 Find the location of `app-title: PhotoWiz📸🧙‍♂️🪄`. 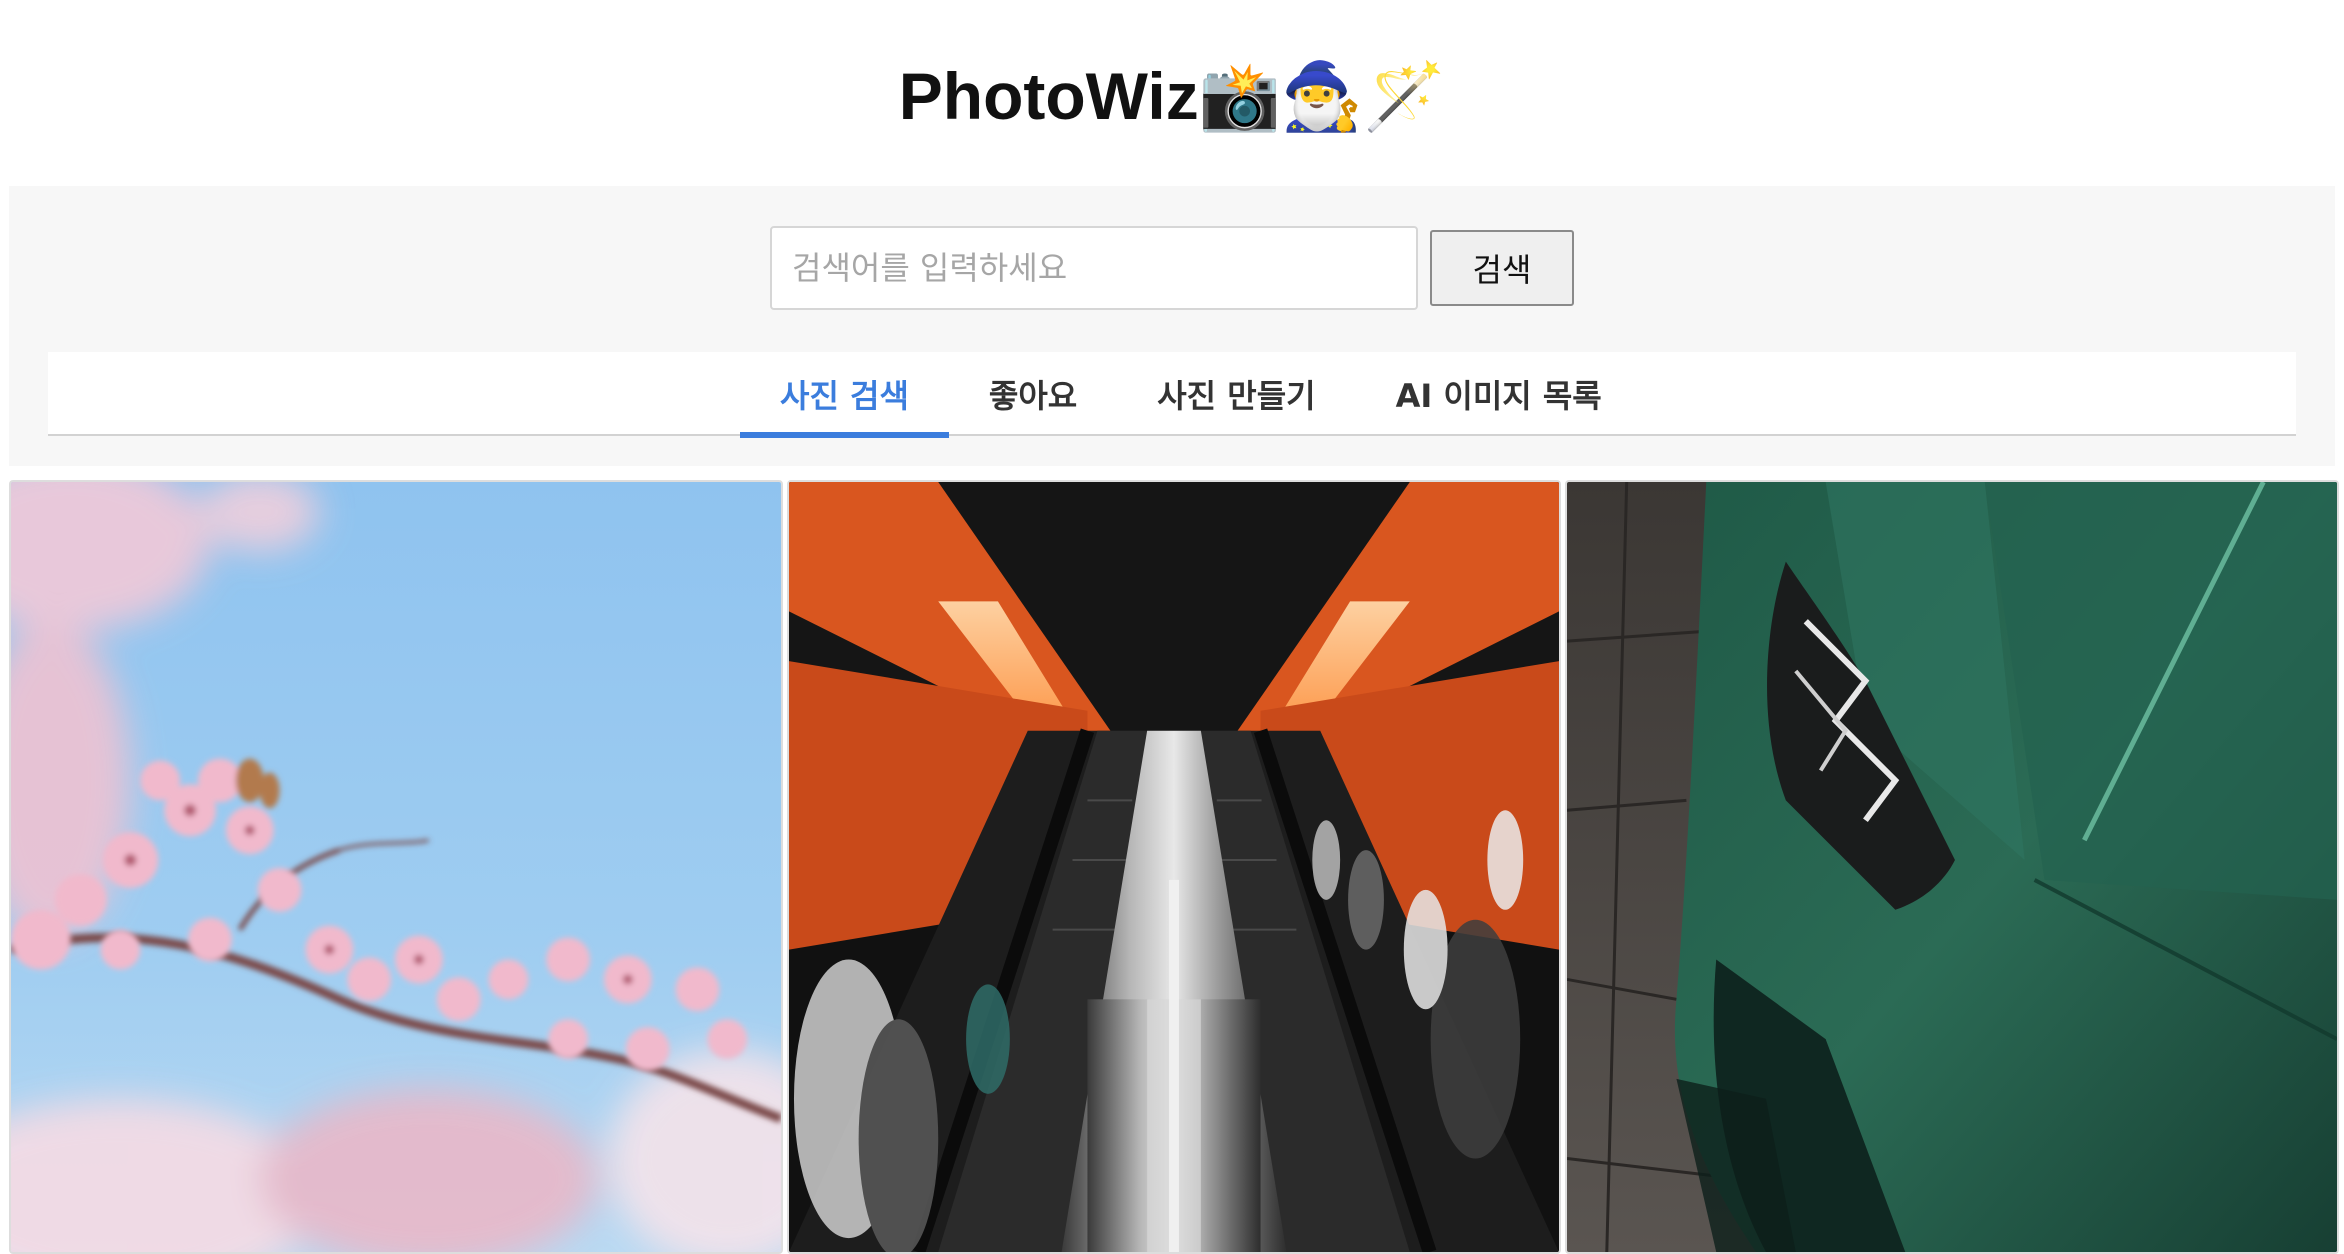

app-title: PhotoWiz📸🧙‍♂️🪄 is located at coordinates (1172, 96).